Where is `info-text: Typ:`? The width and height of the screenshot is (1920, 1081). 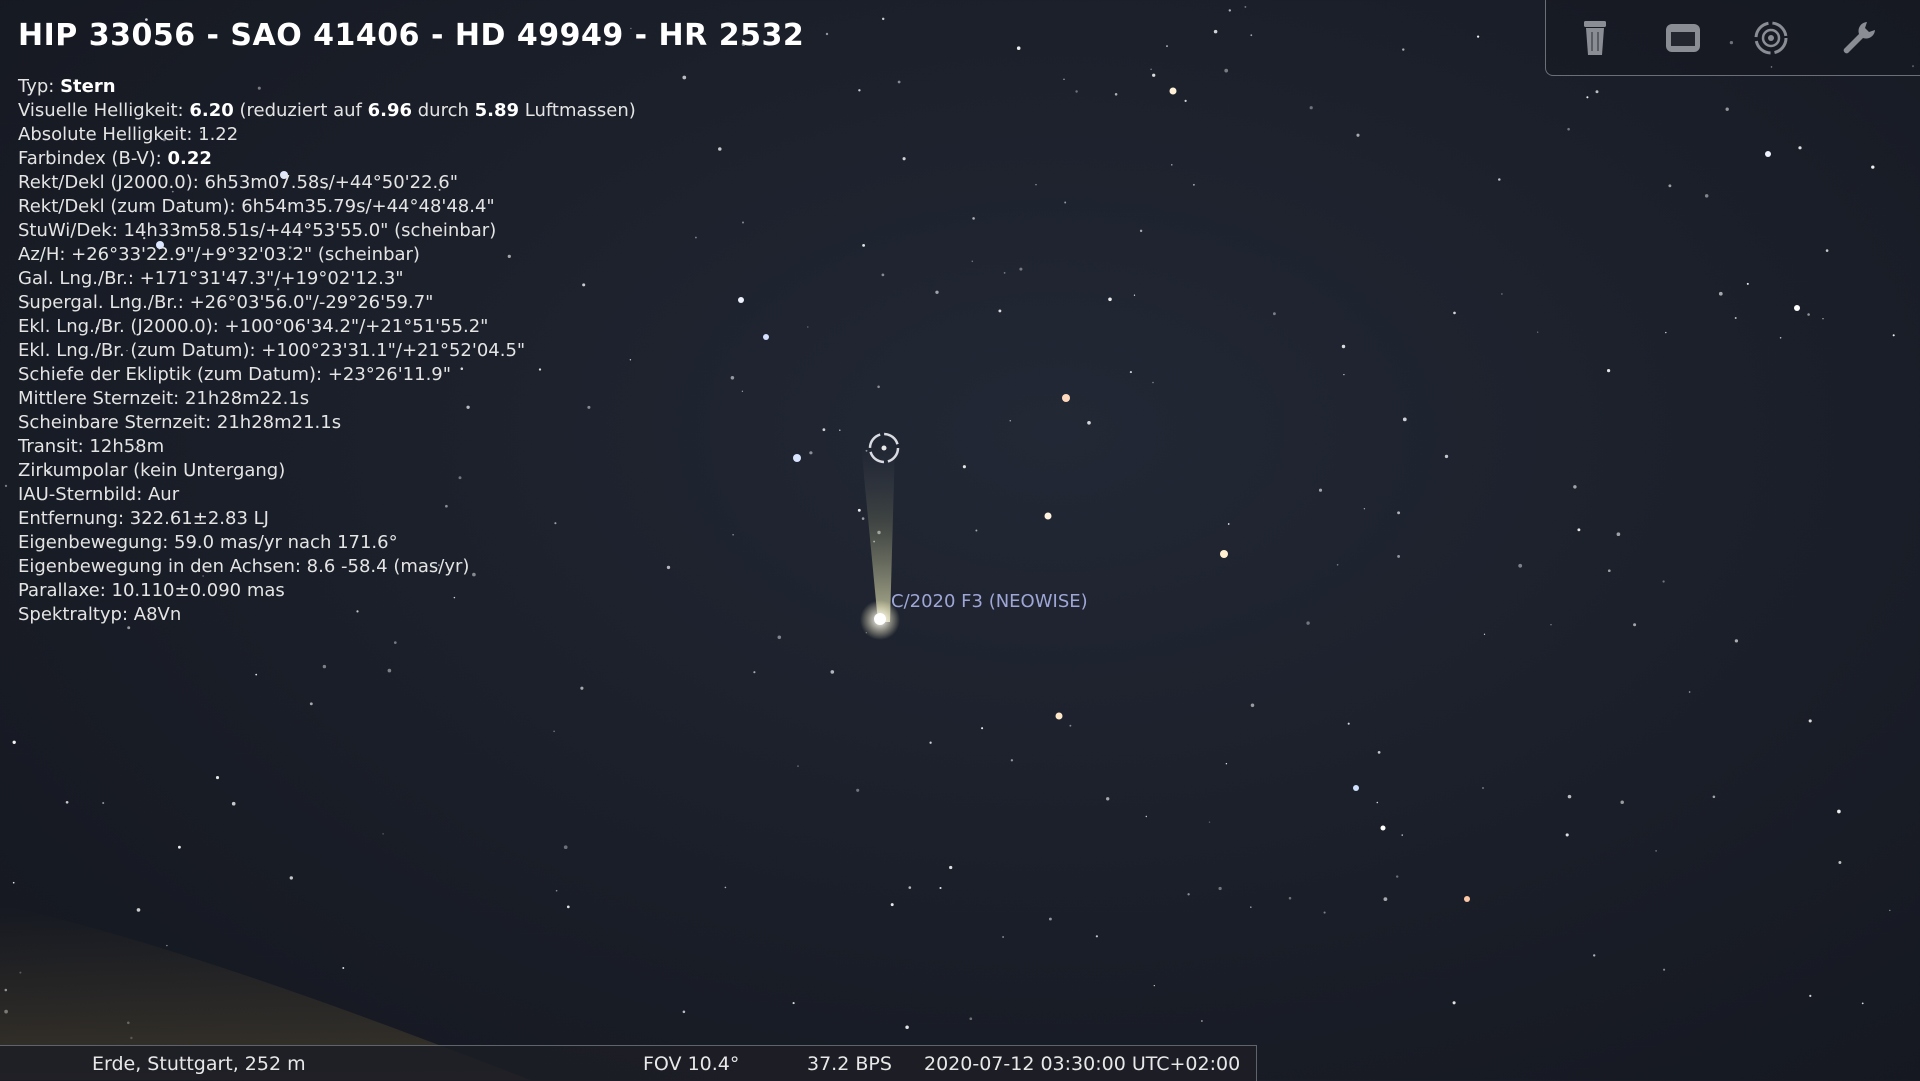 info-text: Typ: is located at coordinates (39, 86).